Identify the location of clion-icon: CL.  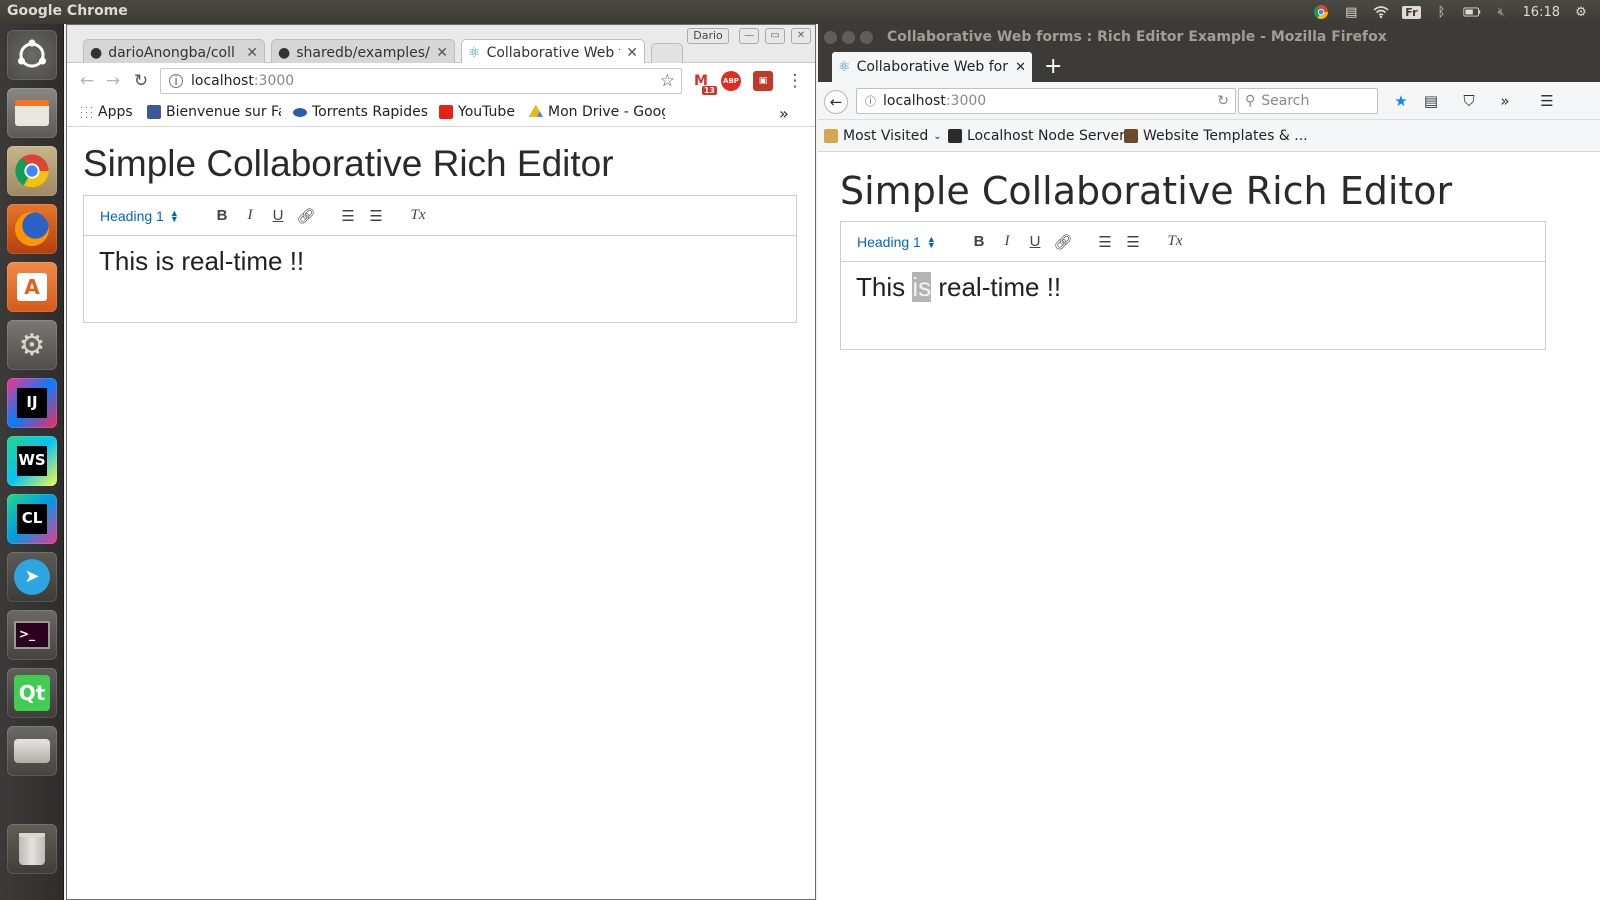
(32, 519).